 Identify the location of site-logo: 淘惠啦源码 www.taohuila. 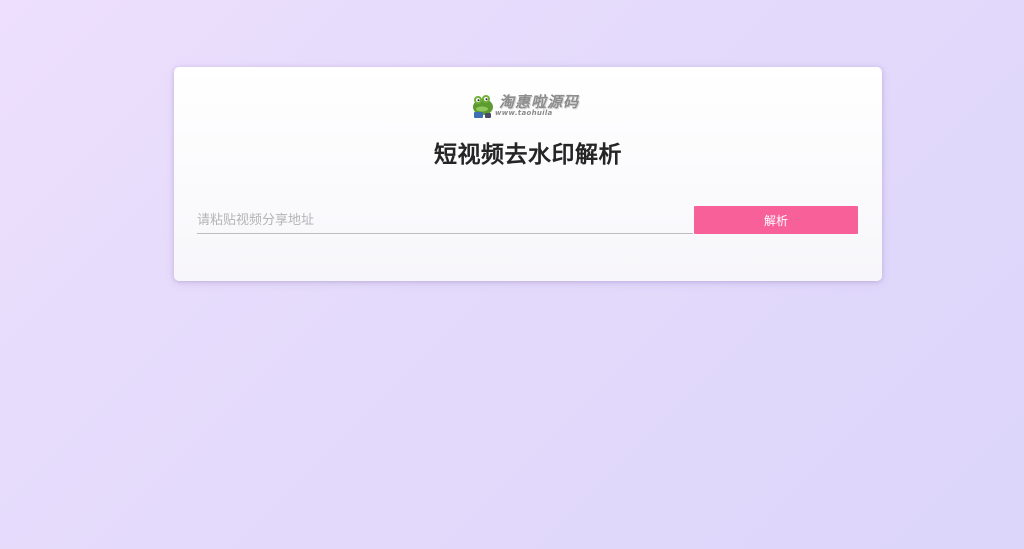
(530, 106).